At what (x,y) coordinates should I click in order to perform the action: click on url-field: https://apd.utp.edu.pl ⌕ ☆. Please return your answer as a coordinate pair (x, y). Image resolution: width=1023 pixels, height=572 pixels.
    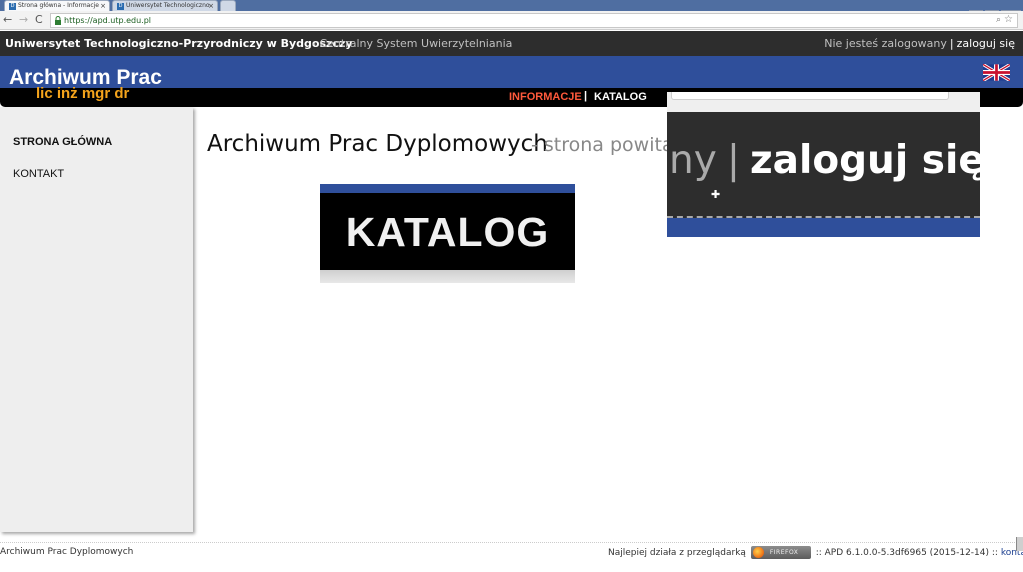
    Looking at the image, I should click on (534, 20).